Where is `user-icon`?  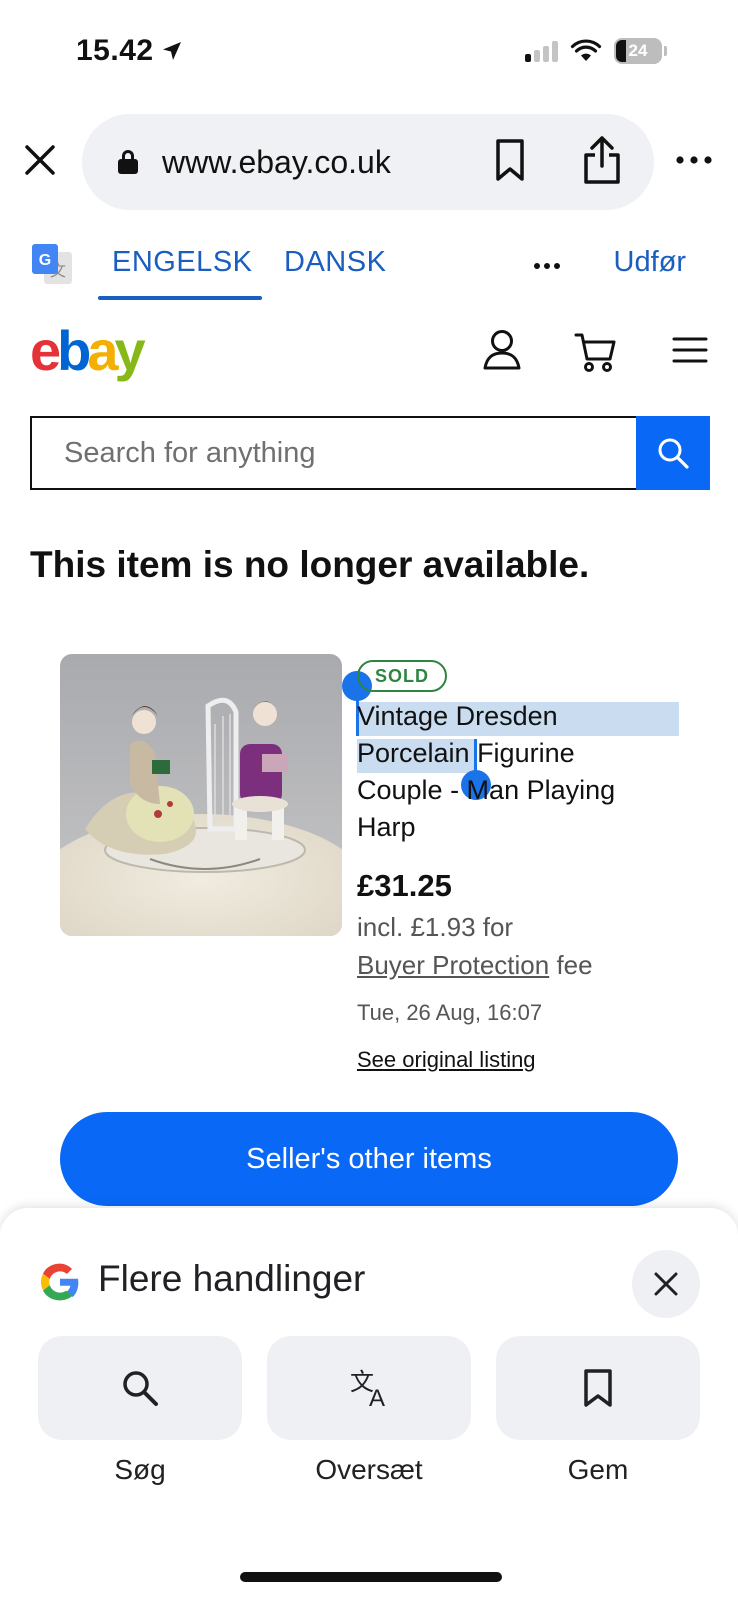
user-icon is located at coordinates (502, 349).